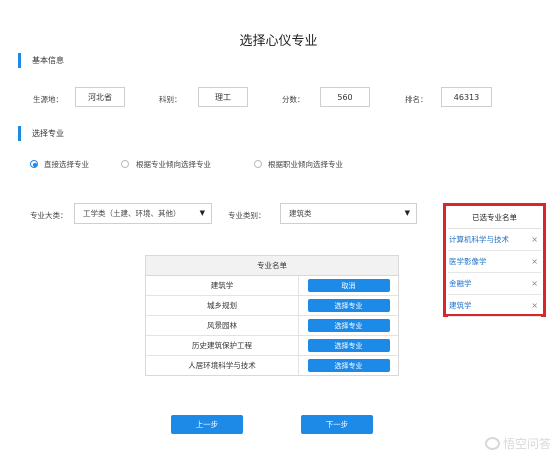 The height and width of the screenshot is (457, 557). Describe the element at coordinates (170, 99) in the screenshot. I see `subject-label: 科别：` at that location.